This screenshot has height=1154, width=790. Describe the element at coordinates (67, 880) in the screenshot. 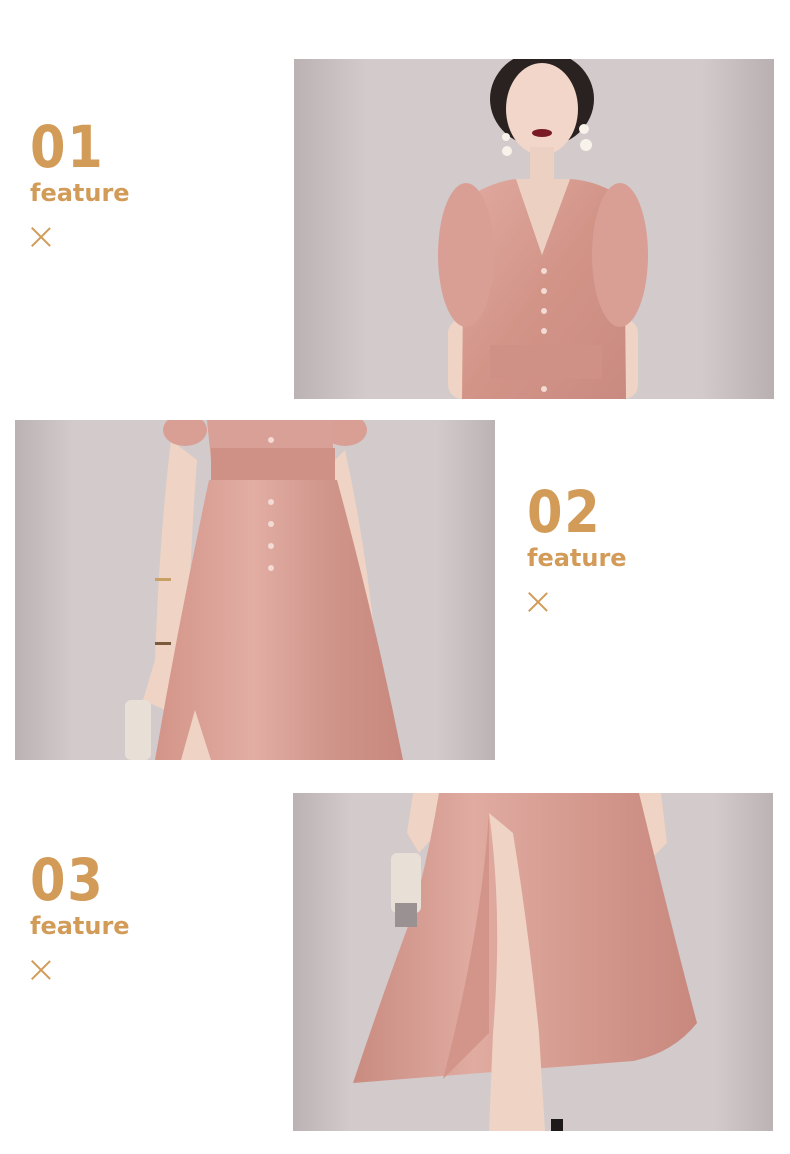

I see `feature-number: 03` at that location.